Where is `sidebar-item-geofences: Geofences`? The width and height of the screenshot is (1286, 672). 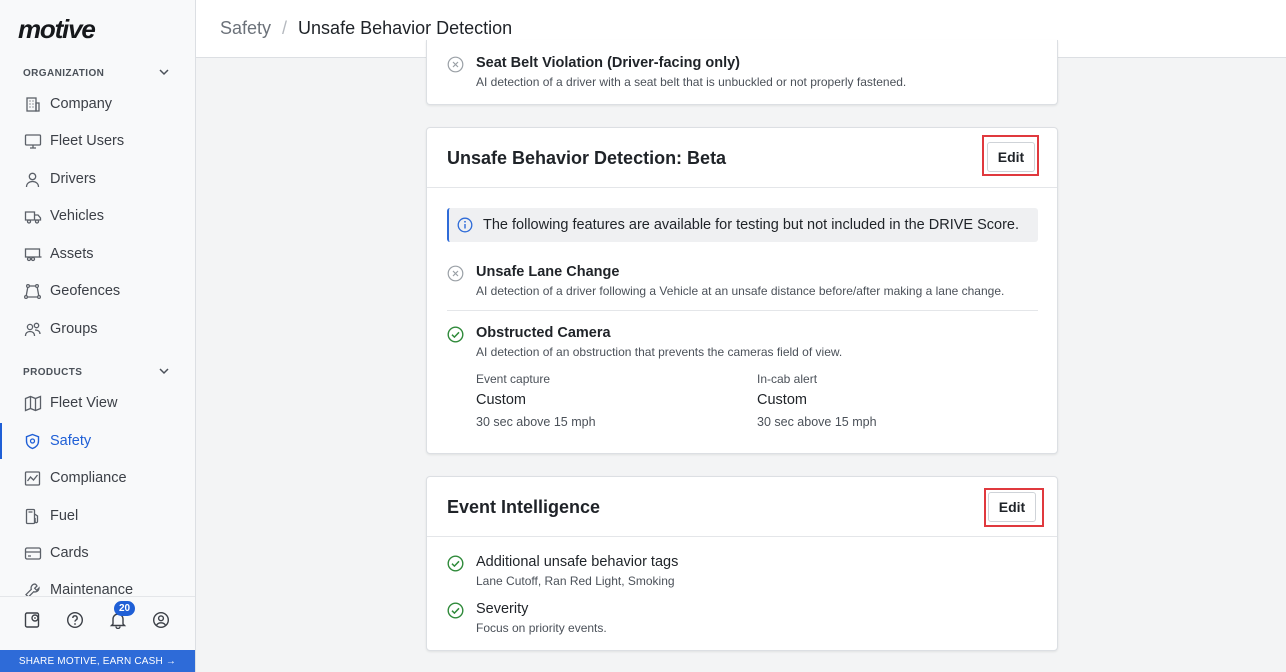 sidebar-item-geofences: Geofences is located at coordinates (97, 291).